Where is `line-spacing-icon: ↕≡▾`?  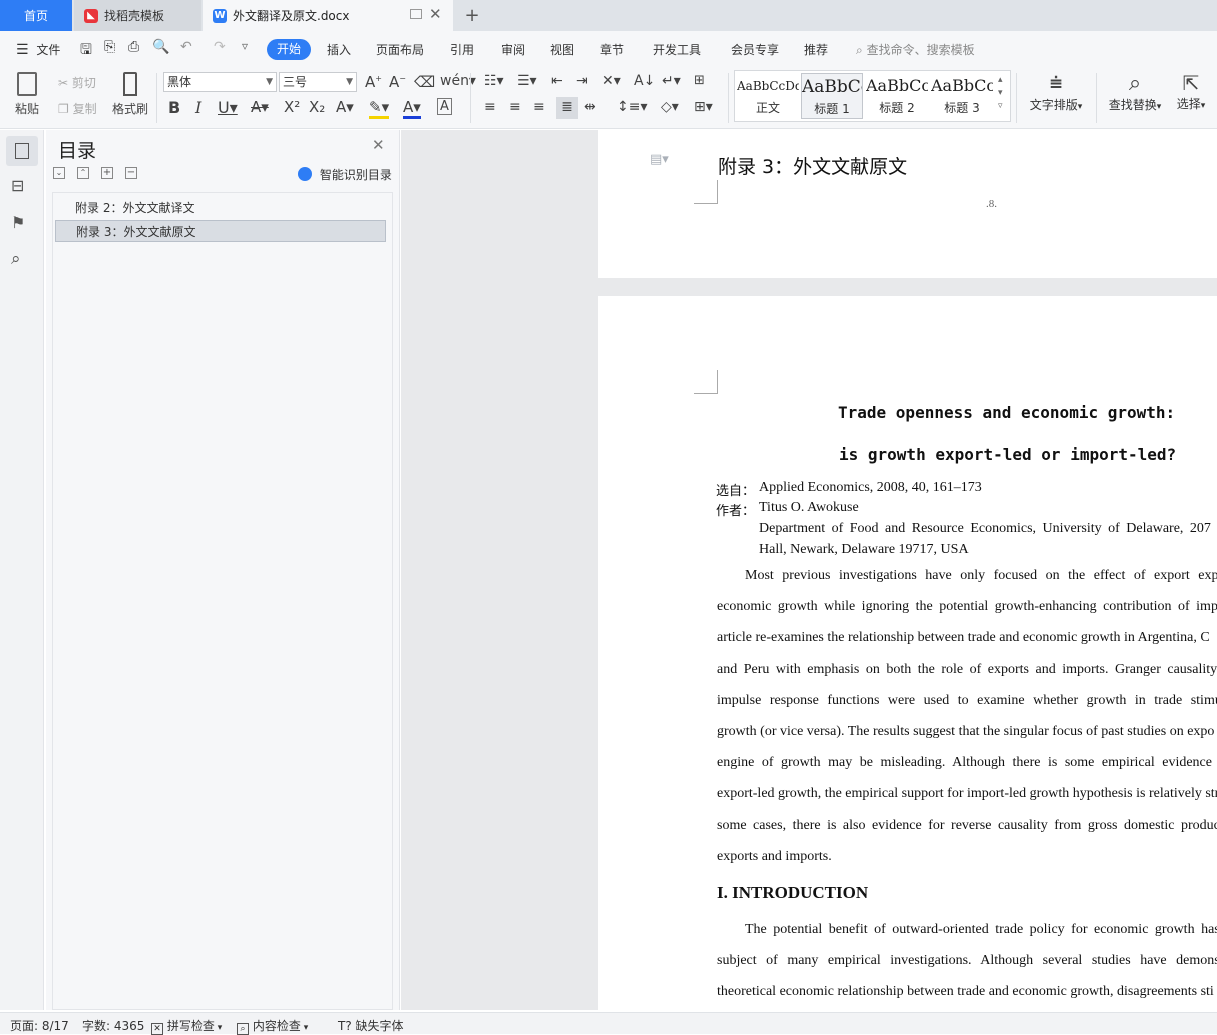
line-spacing-icon: ↕≡▾ is located at coordinates (632, 107).